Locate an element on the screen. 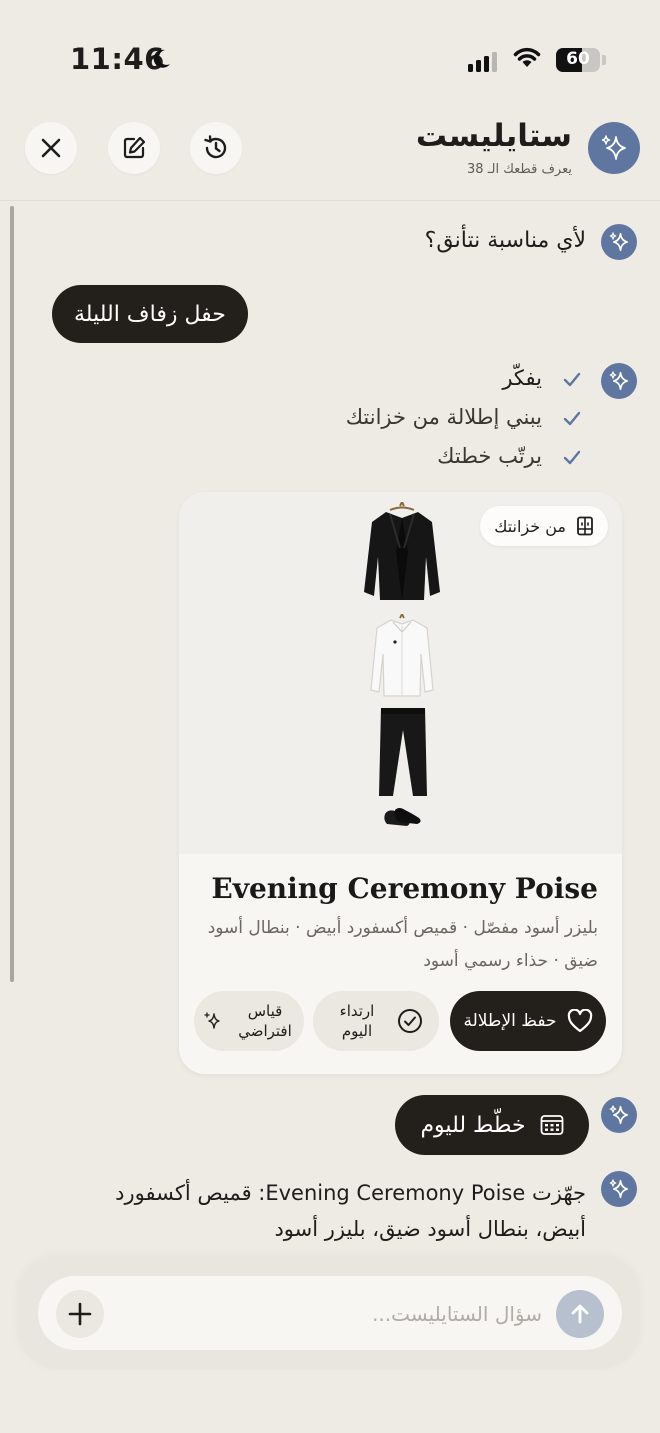 This screenshot has width=660, height=1433. close-button is located at coordinates (51, 148).